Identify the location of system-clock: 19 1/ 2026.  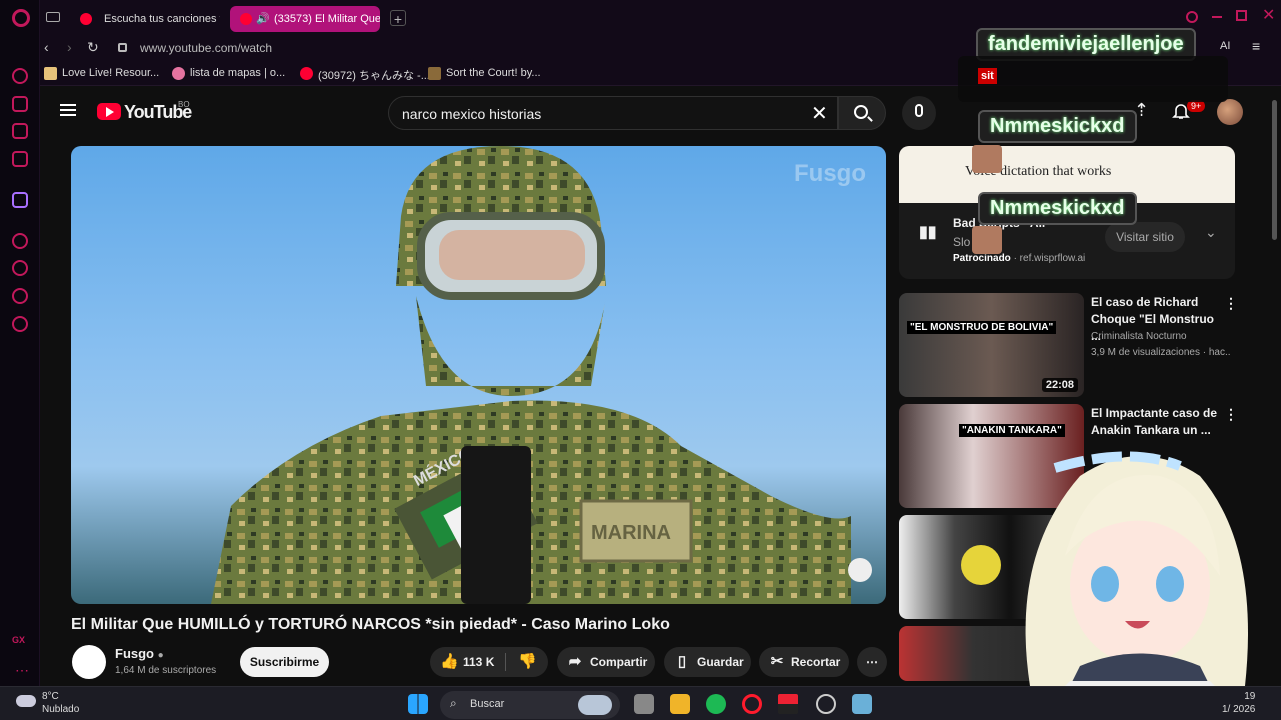
(1238, 703).